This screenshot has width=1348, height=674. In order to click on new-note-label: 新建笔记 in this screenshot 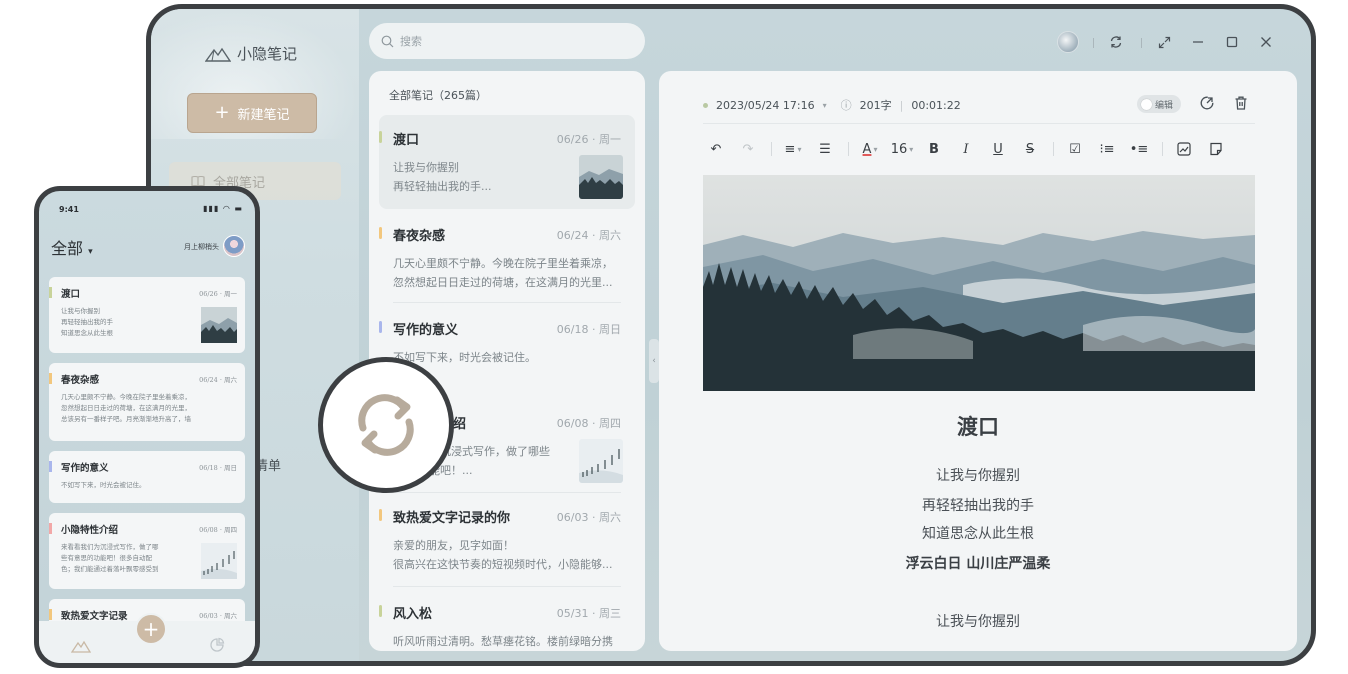, I will do `click(263, 115)`.